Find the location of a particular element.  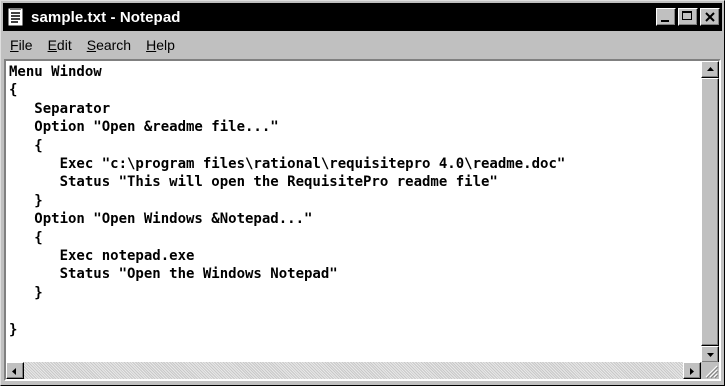

notepad-icon is located at coordinates (16, 17).